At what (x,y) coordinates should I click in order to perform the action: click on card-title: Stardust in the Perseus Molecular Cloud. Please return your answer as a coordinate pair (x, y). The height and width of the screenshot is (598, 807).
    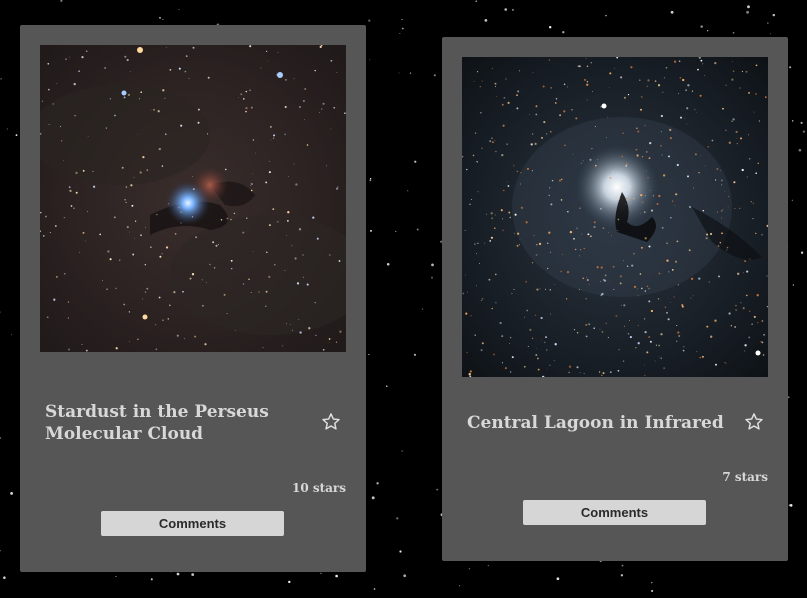
    Looking at the image, I should click on (157, 423).